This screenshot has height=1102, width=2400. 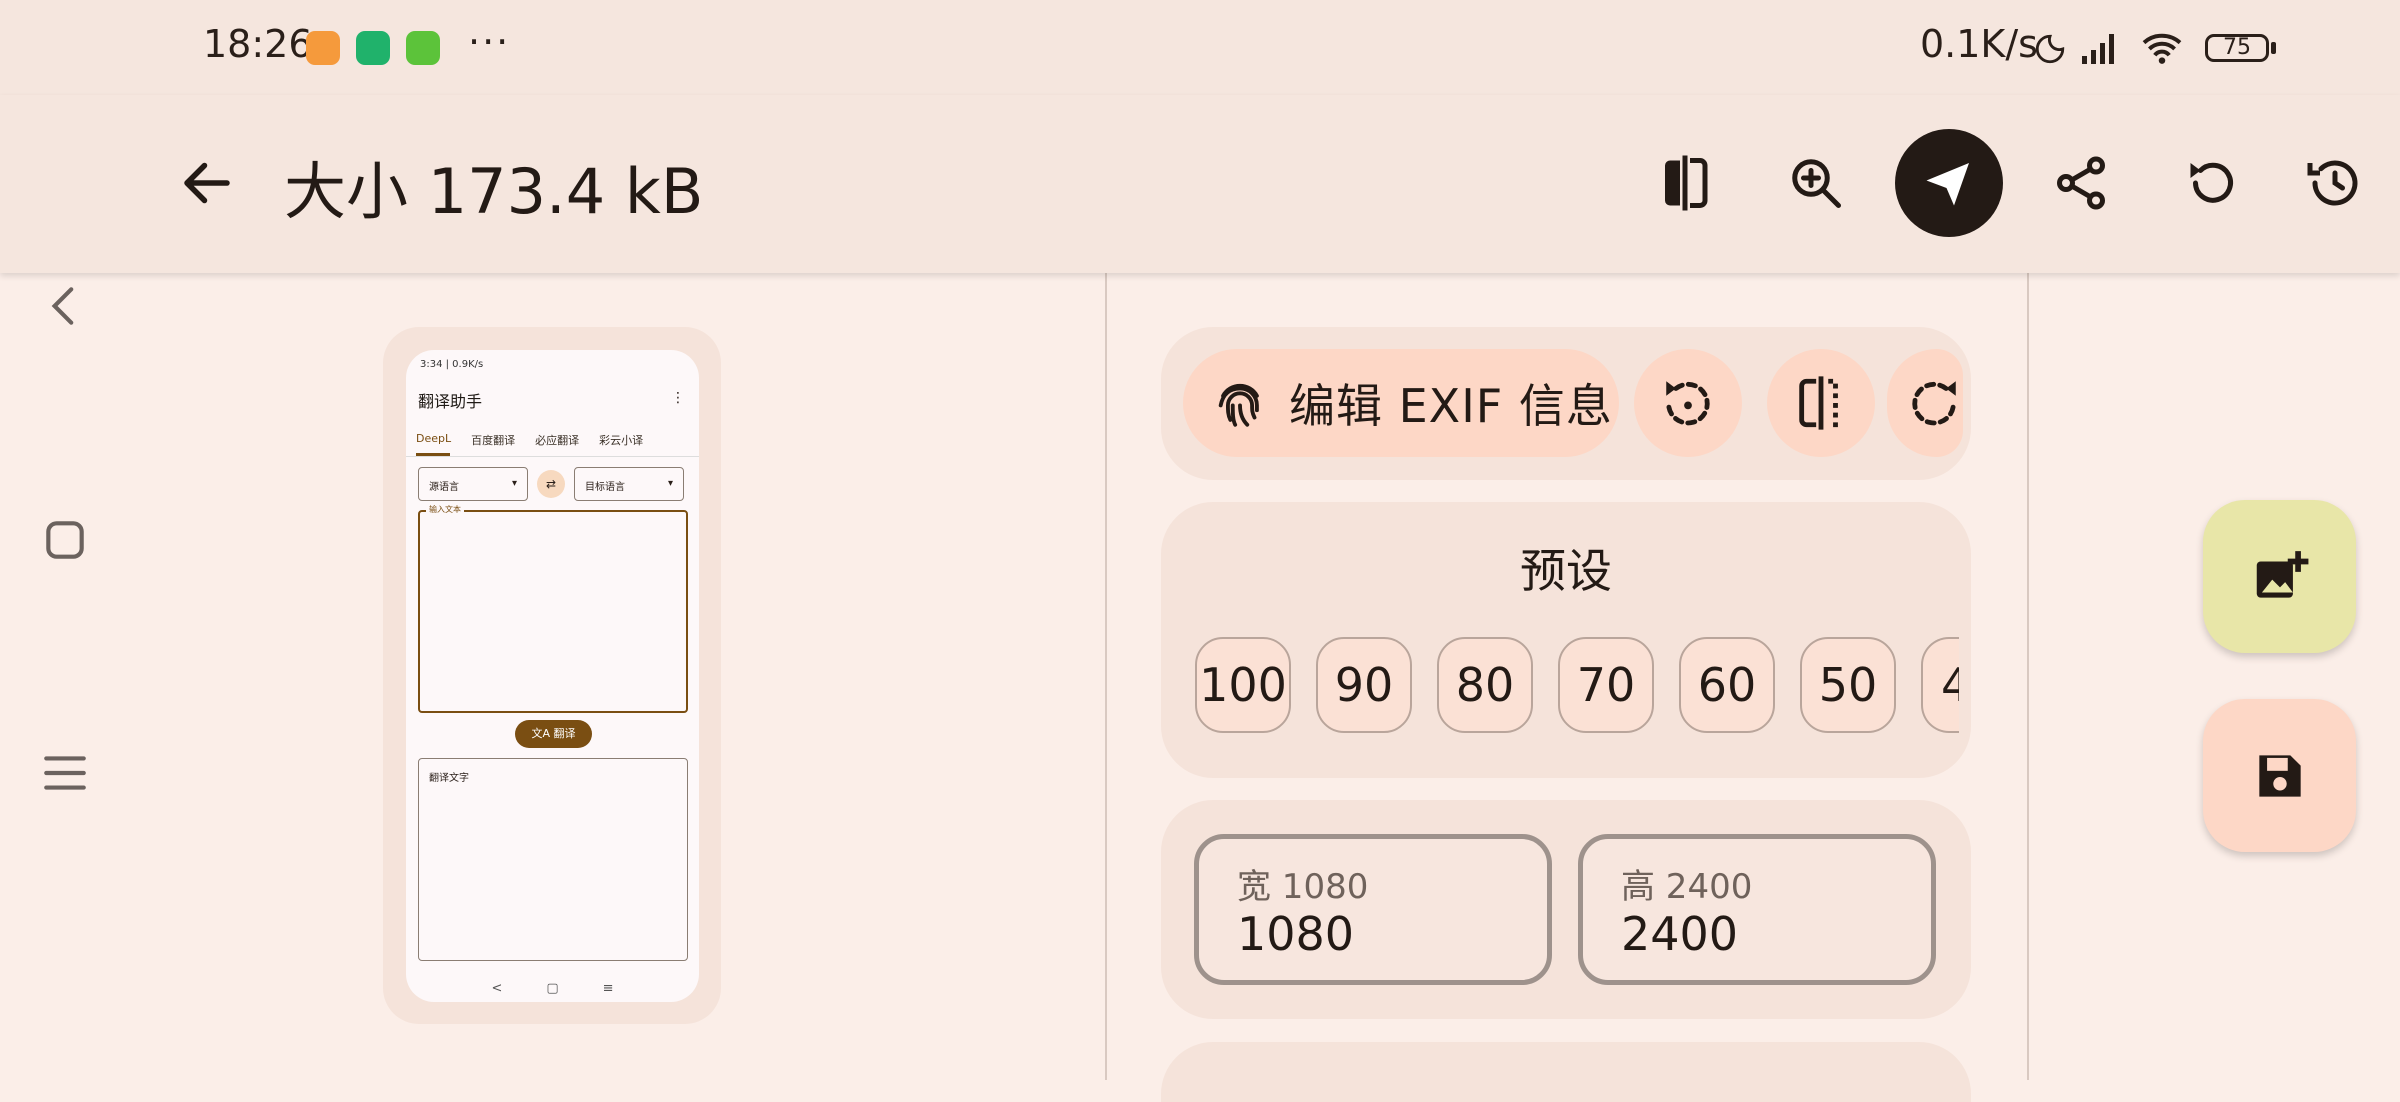 What do you see at coordinates (1727, 685) in the screenshot?
I see `preset-chip-60: 60` at bounding box center [1727, 685].